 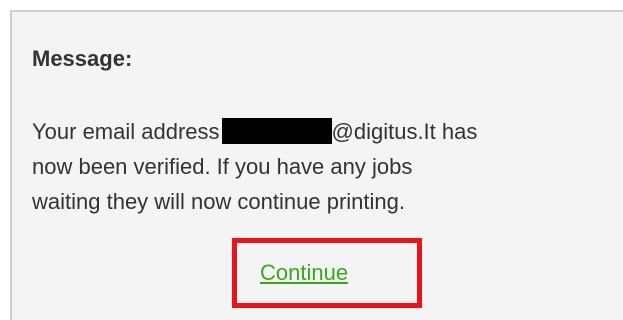 I want to click on message-line-3: waiting they will now continue printing., so click(x=218, y=201).